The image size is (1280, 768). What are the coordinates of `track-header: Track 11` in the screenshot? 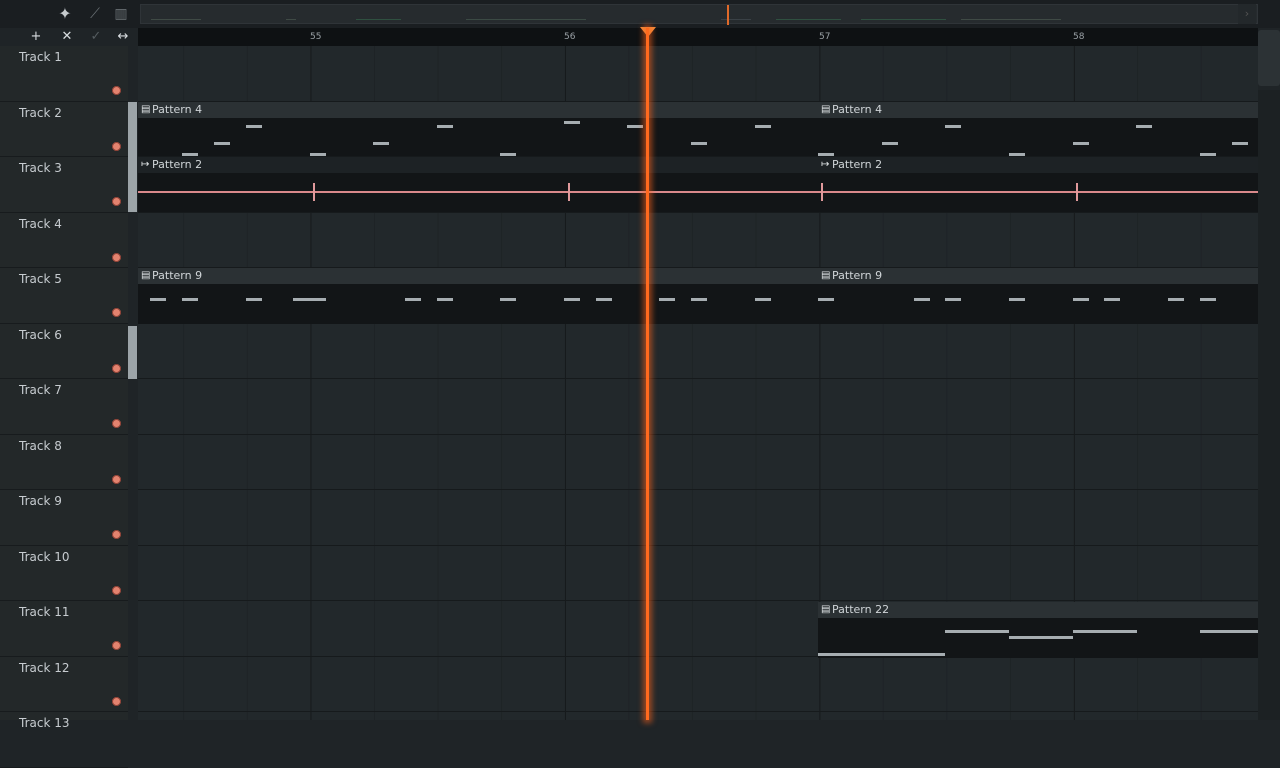 It's located at (64, 629).